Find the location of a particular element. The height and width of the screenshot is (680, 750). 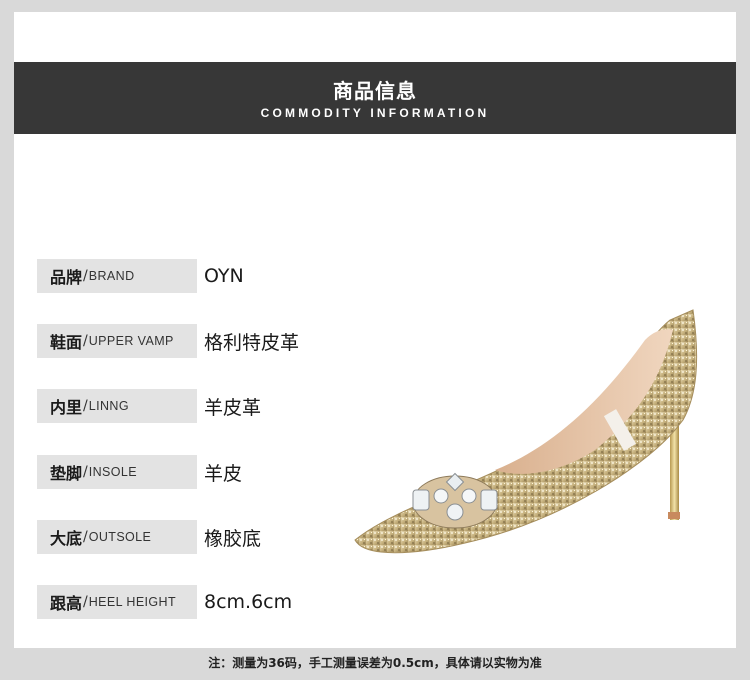

spec-label-en: INSOLE is located at coordinates (112, 472).